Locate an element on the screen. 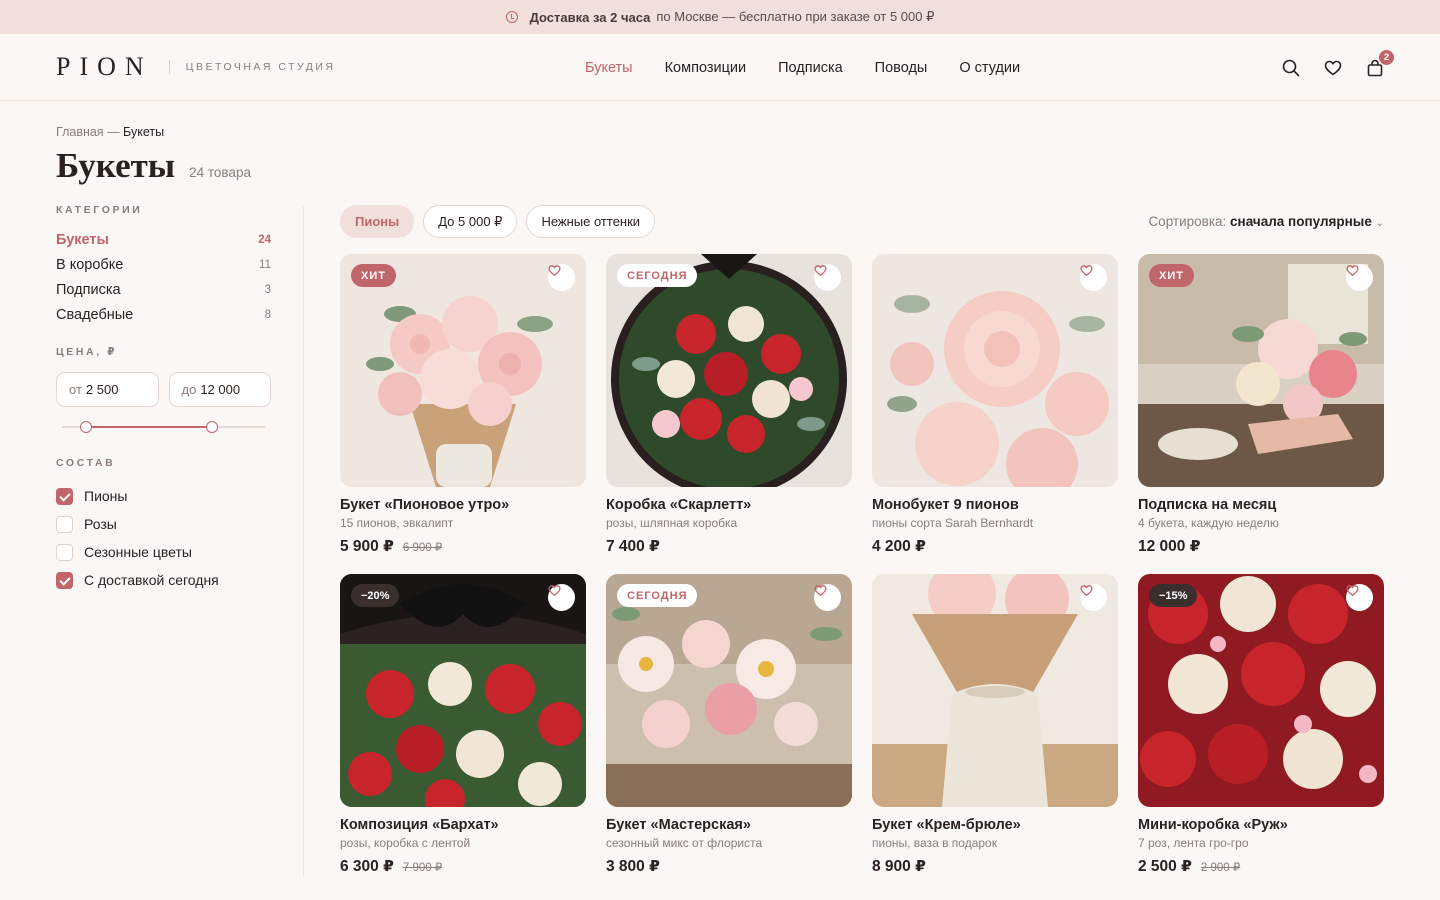  product-price: 3 800 ₽ is located at coordinates (633, 866).